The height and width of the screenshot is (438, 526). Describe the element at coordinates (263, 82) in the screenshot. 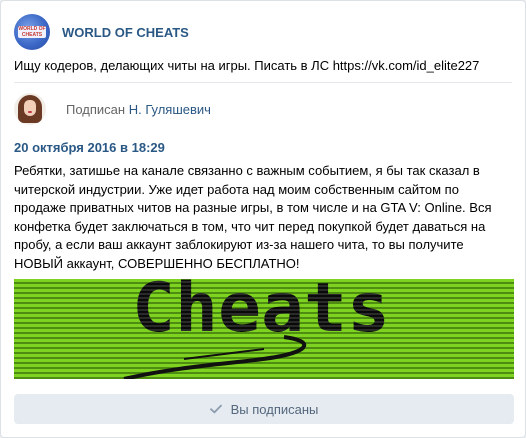

I see `divider` at that location.